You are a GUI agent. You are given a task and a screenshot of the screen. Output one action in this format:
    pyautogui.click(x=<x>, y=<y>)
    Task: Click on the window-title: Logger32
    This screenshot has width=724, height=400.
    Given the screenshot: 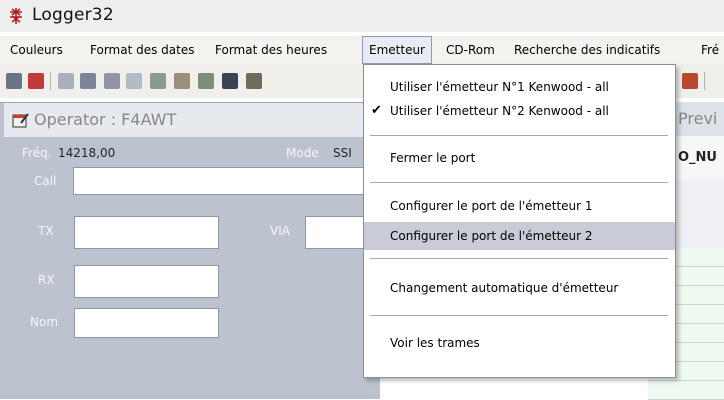 What is the action you would take?
    pyautogui.click(x=73, y=15)
    